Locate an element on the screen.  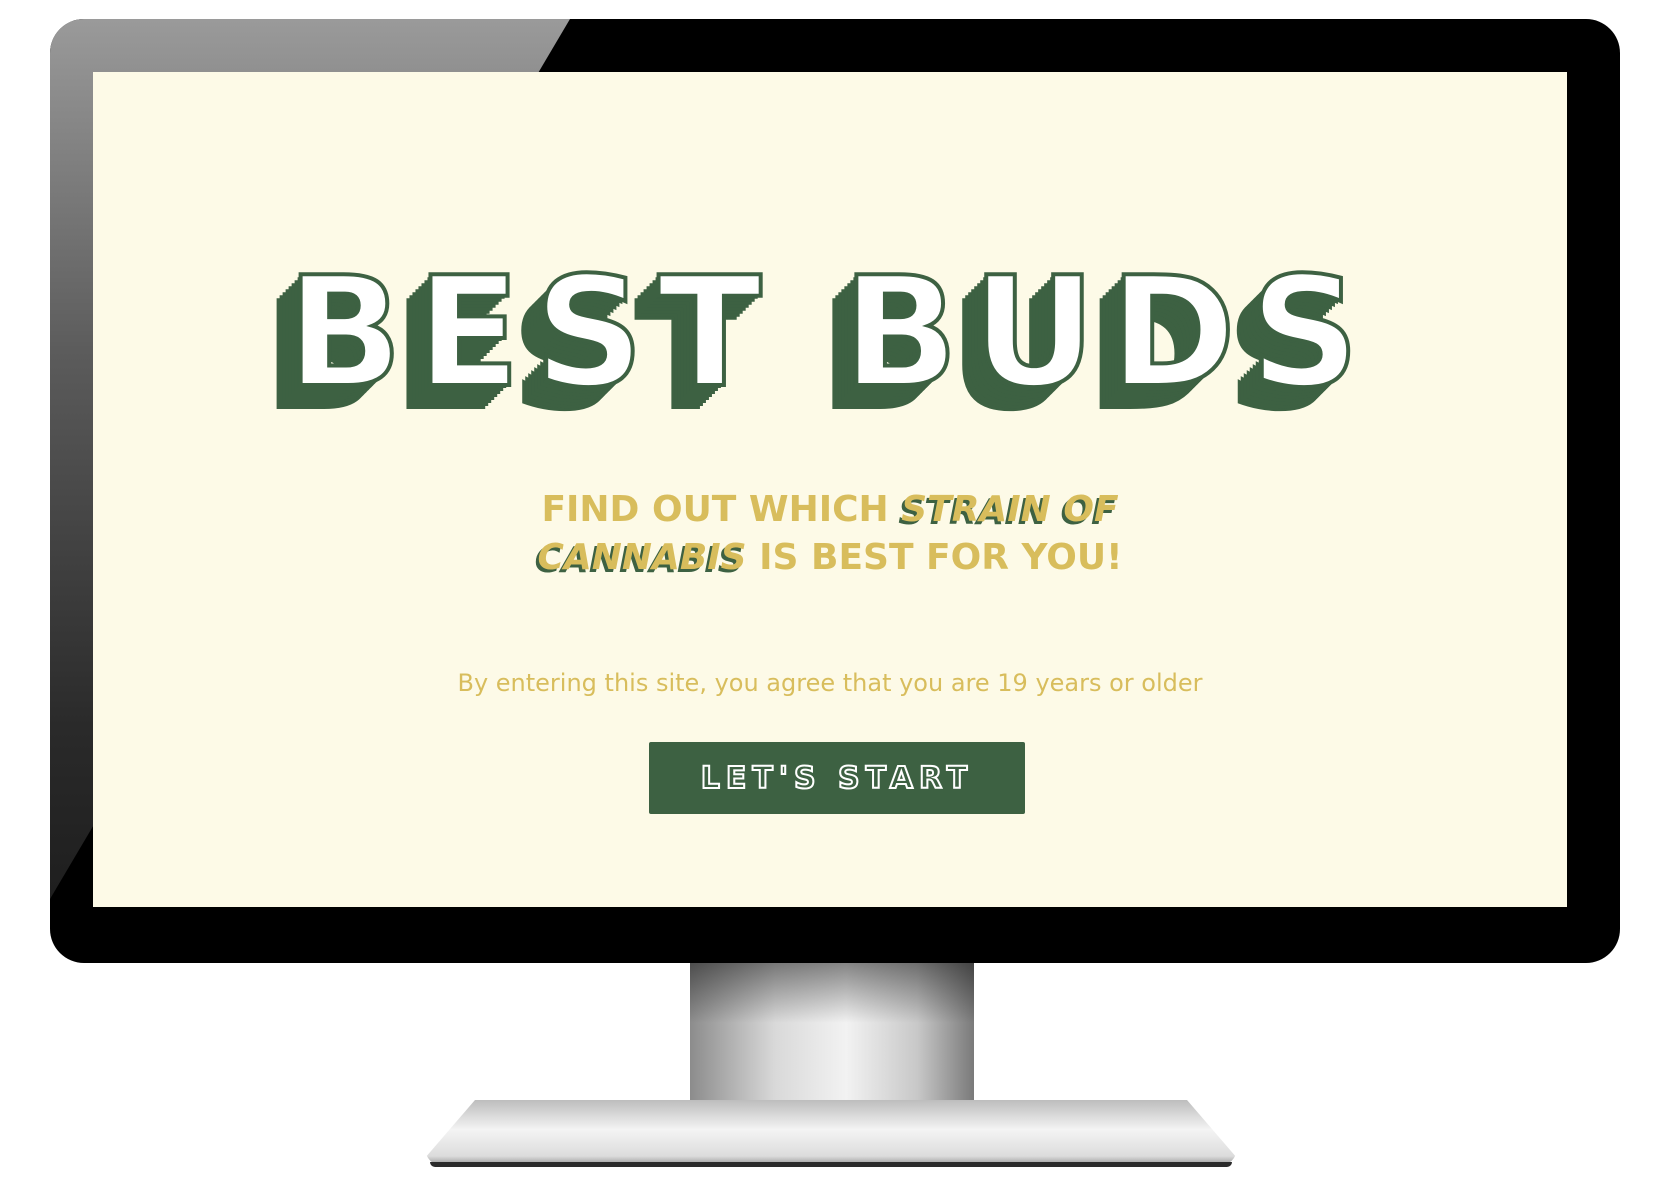
monitor-stand-shadow is located at coordinates (832, 993).